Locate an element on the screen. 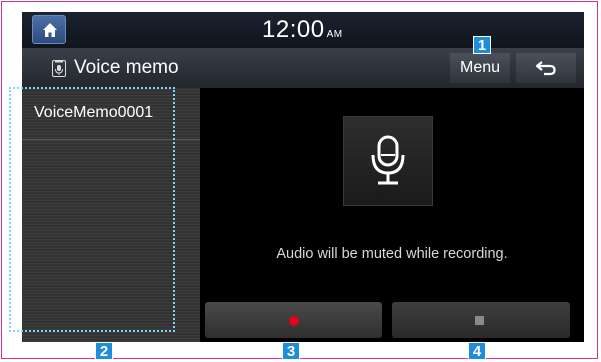  clock-time: 12:00 is located at coordinates (293, 29).